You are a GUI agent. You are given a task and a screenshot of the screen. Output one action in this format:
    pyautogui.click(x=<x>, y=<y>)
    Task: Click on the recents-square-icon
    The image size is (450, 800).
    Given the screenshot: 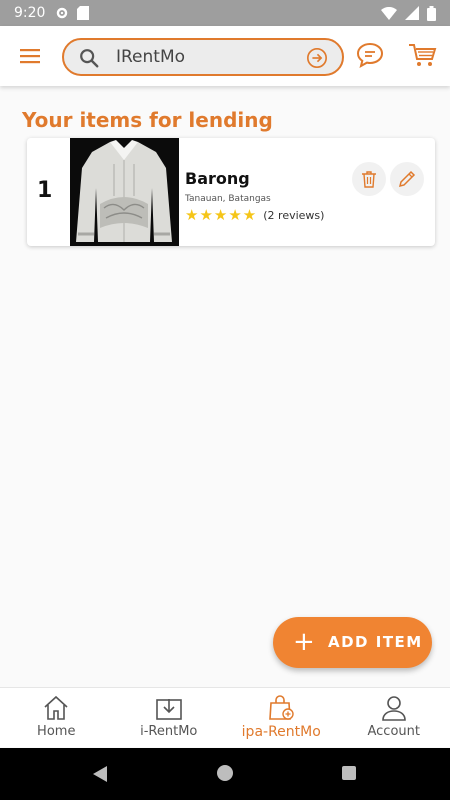 What is the action you would take?
    pyautogui.click(x=349, y=773)
    